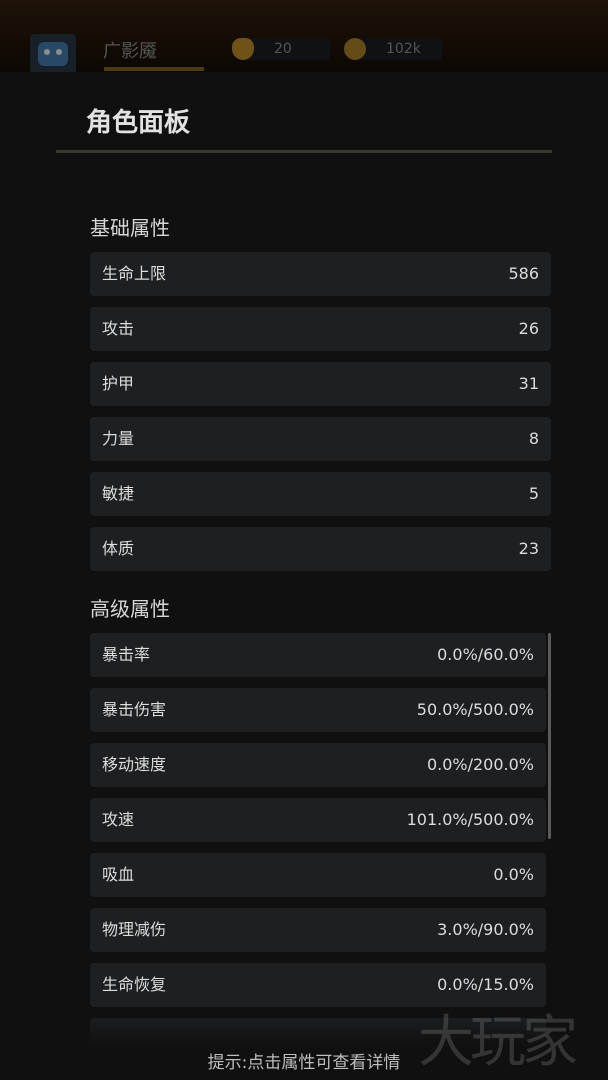 This screenshot has width=608, height=1080. I want to click on attribute-row-max-hp: 生命上限 586, so click(320, 274).